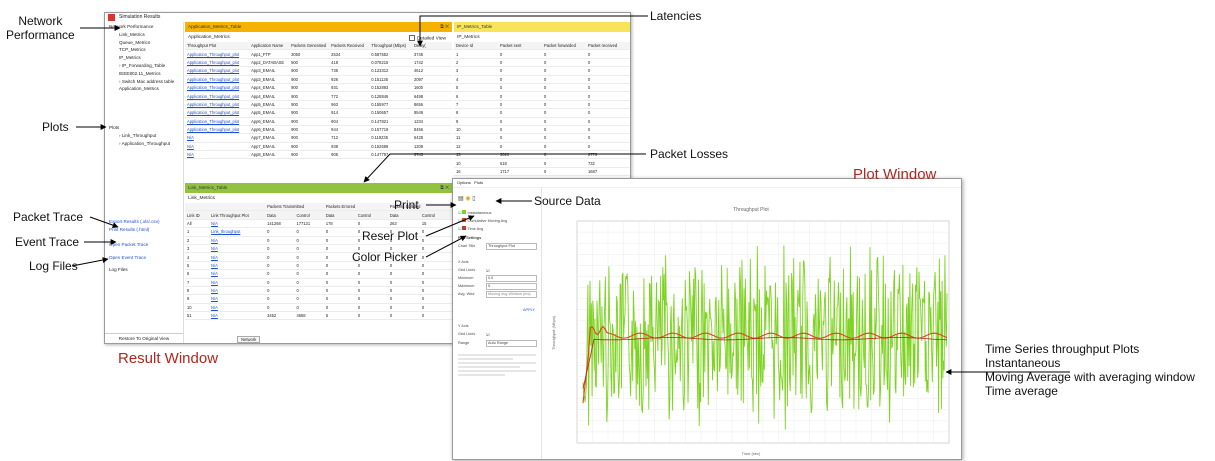  I want to click on callout-plots: Plots, so click(55, 127).